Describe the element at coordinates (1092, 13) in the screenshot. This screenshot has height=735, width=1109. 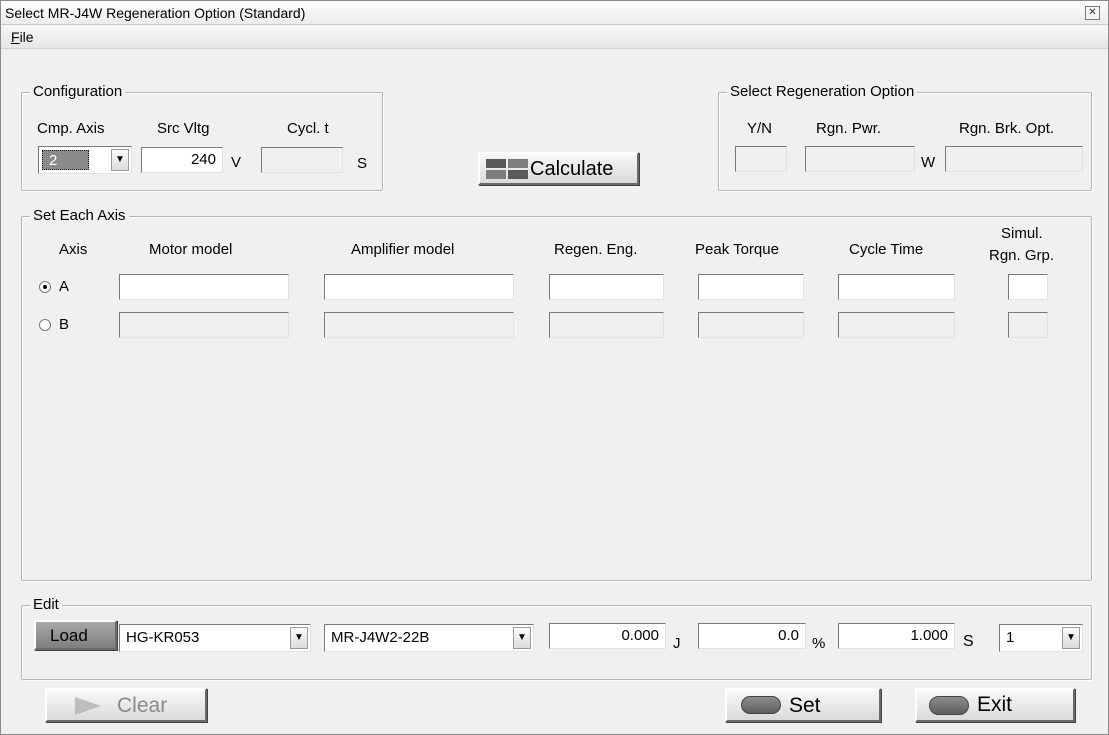
I see `close-icon: ✕` at that location.